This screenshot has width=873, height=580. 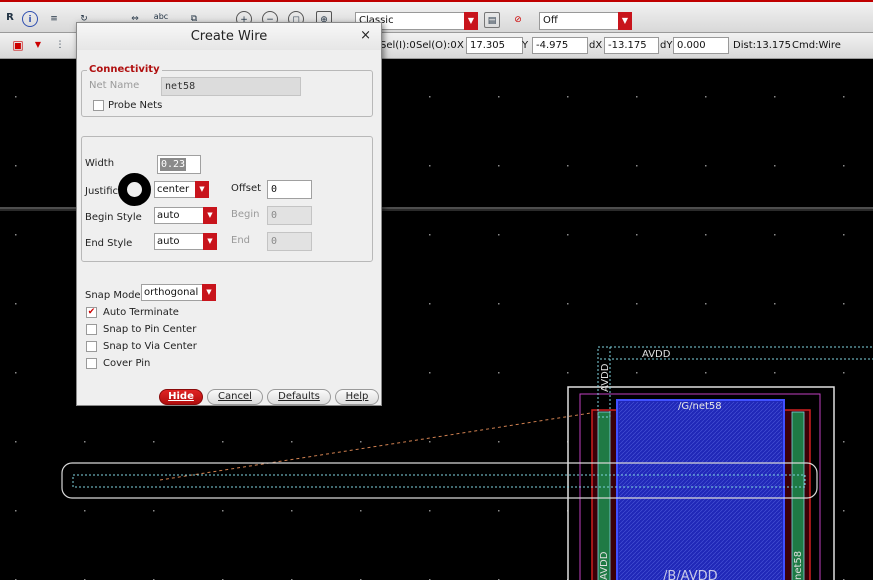 What do you see at coordinates (150, 329) in the screenshot?
I see `snap-pin-center-label: Snap to Pin Center` at bounding box center [150, 329].